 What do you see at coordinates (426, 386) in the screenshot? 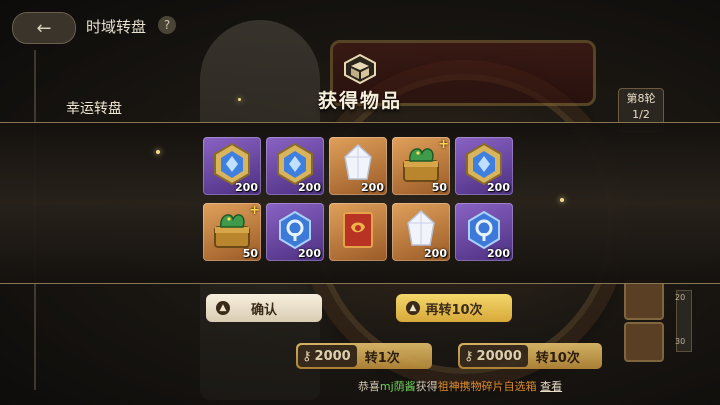
I see `notice-middle: 获得` at bounding box center [426, 386].